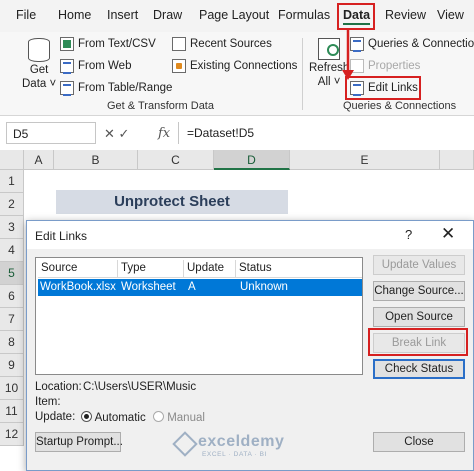 The image size is (474, 471). Describe the element at coordinates (186, 418) in the screenshot. I see `manual-label: Manual` at that location.